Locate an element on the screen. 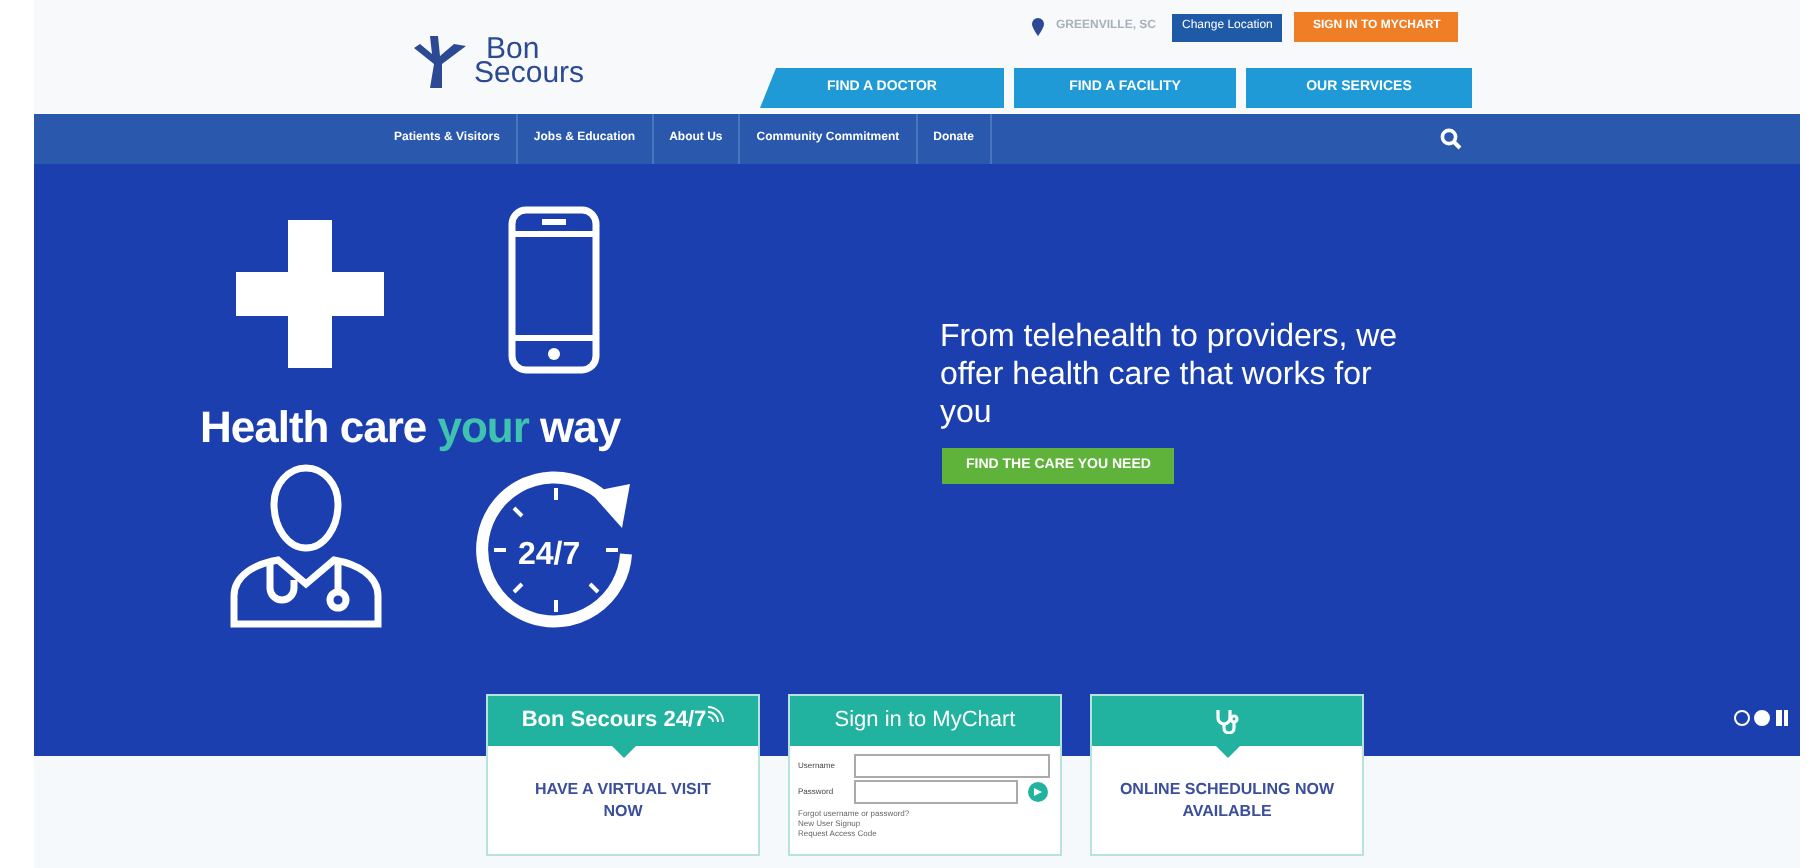 The image size is (1816, 868). card-title: Bon Secours 24/7 is located at coordinates (614, 721).